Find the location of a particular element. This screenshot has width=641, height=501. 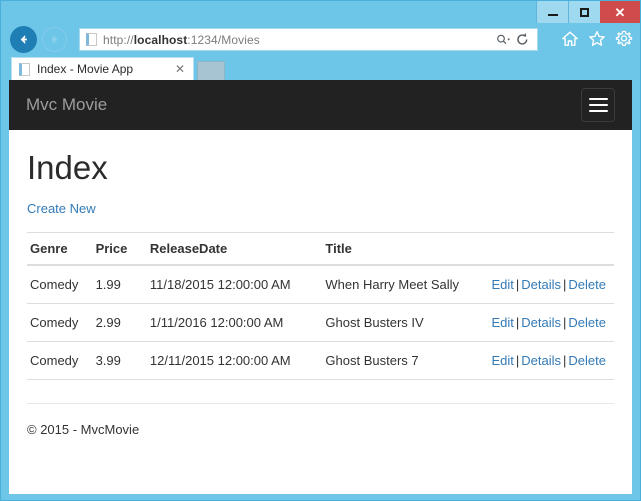

back-button is located at coordinates (23, 39).